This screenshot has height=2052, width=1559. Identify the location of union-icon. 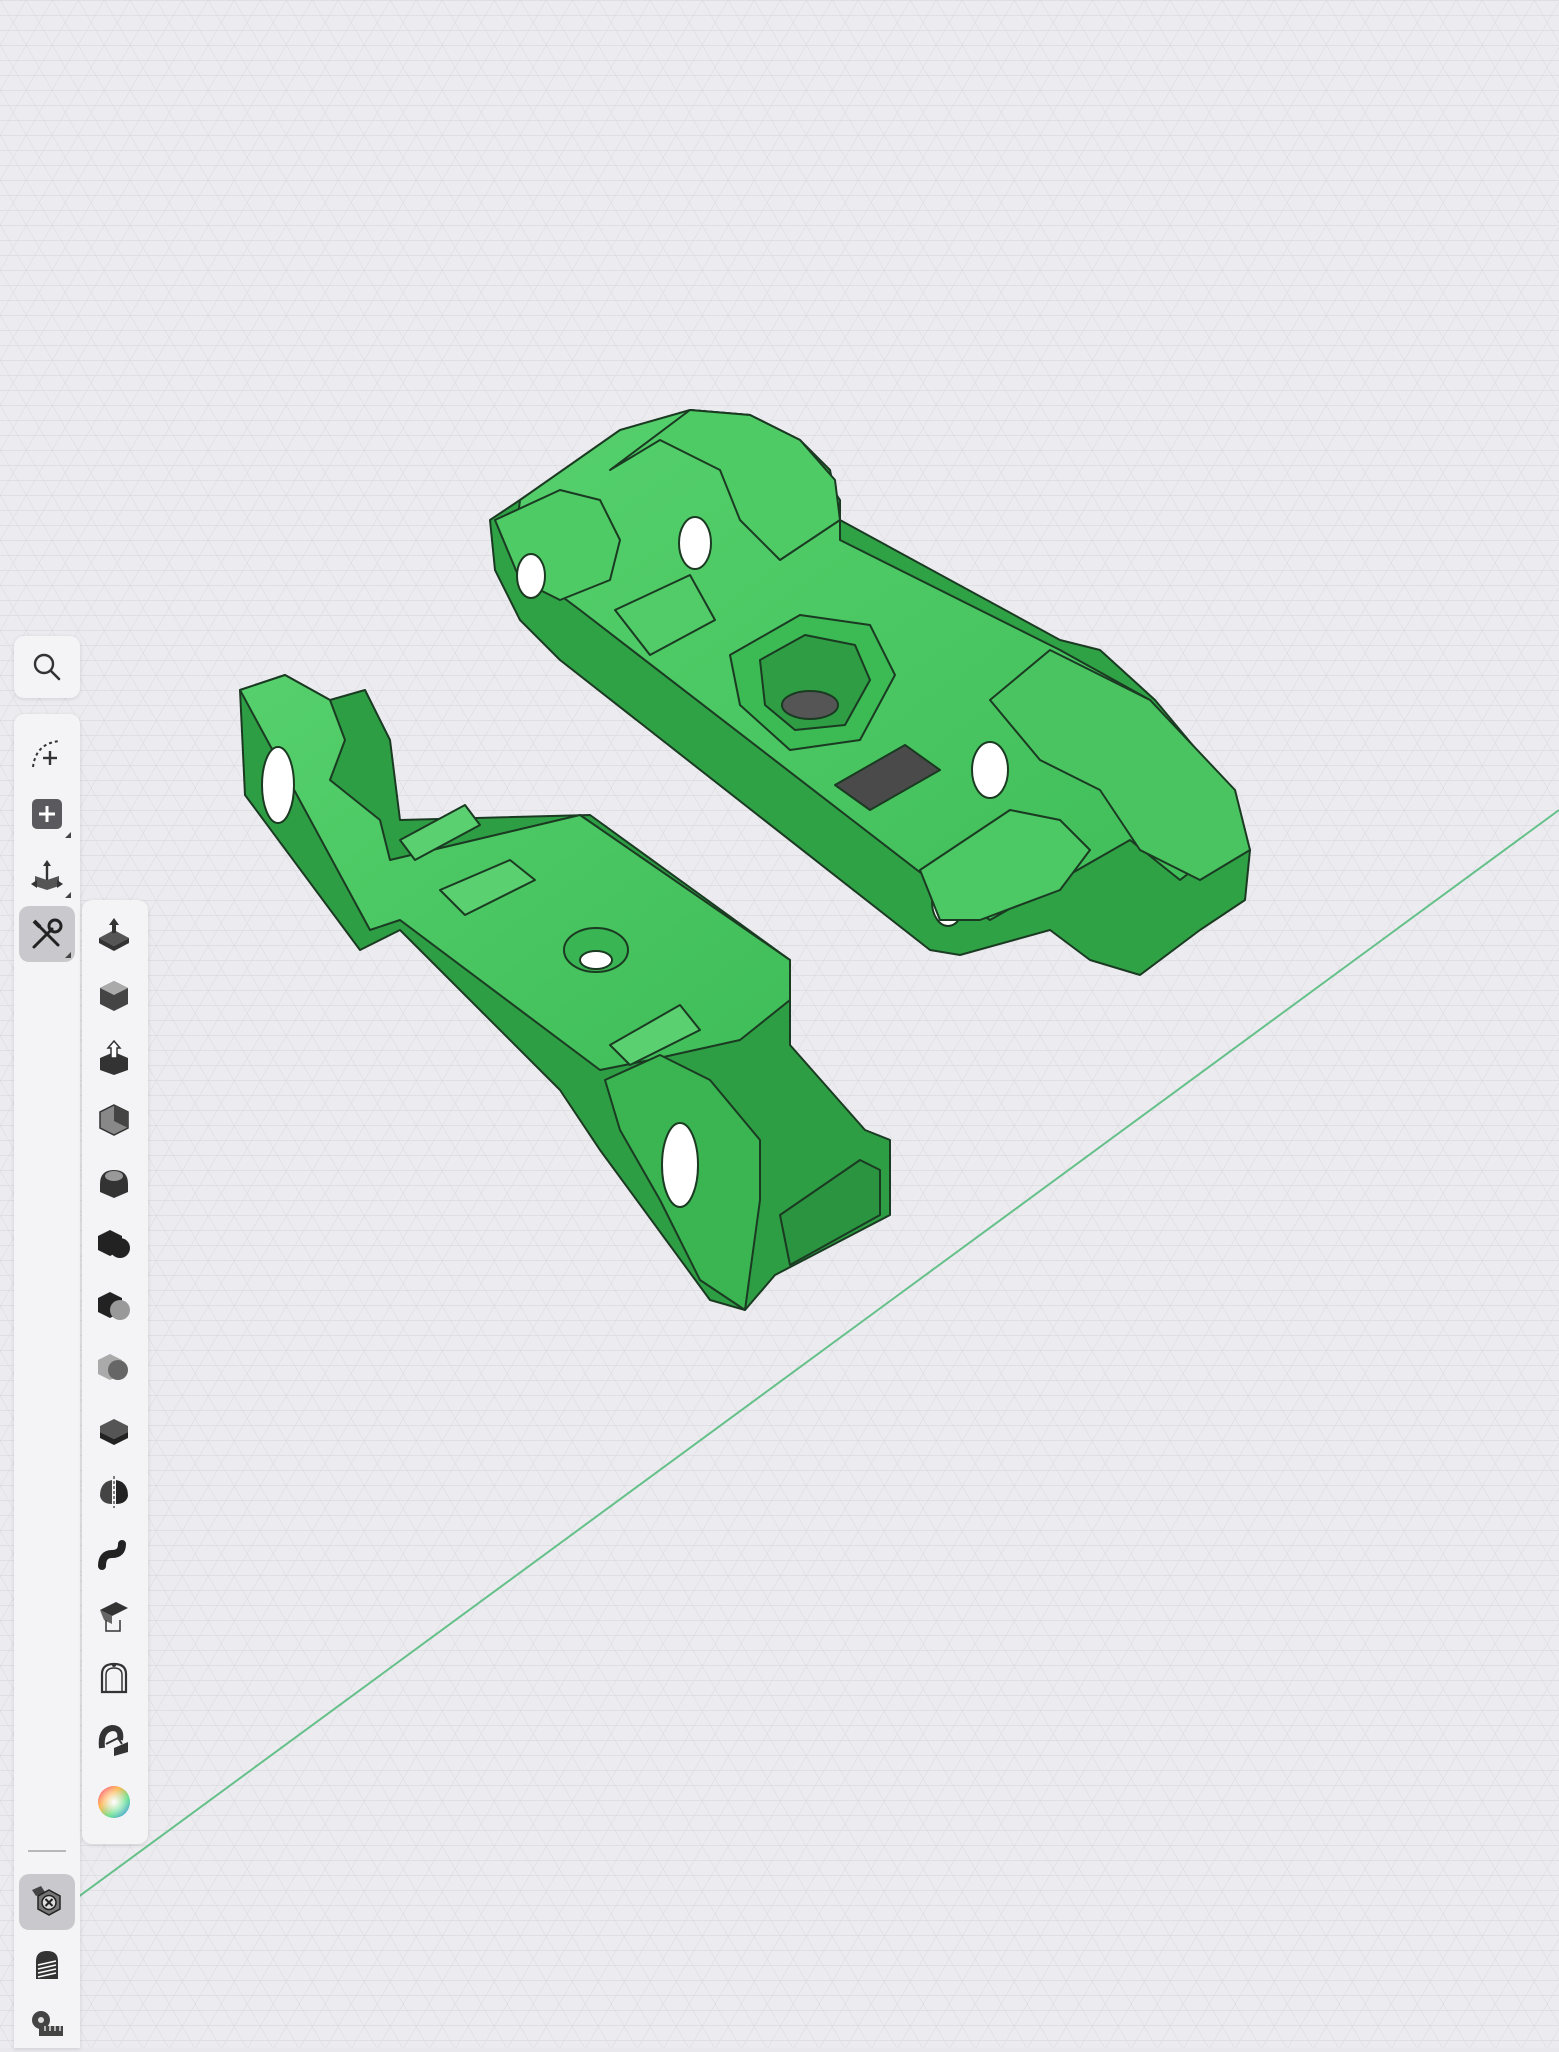
(114, 1244).